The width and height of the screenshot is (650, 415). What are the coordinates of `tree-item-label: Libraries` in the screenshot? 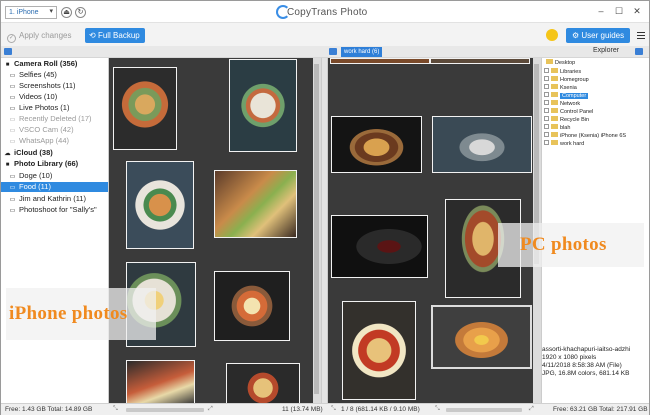 It's located at (571, 72).